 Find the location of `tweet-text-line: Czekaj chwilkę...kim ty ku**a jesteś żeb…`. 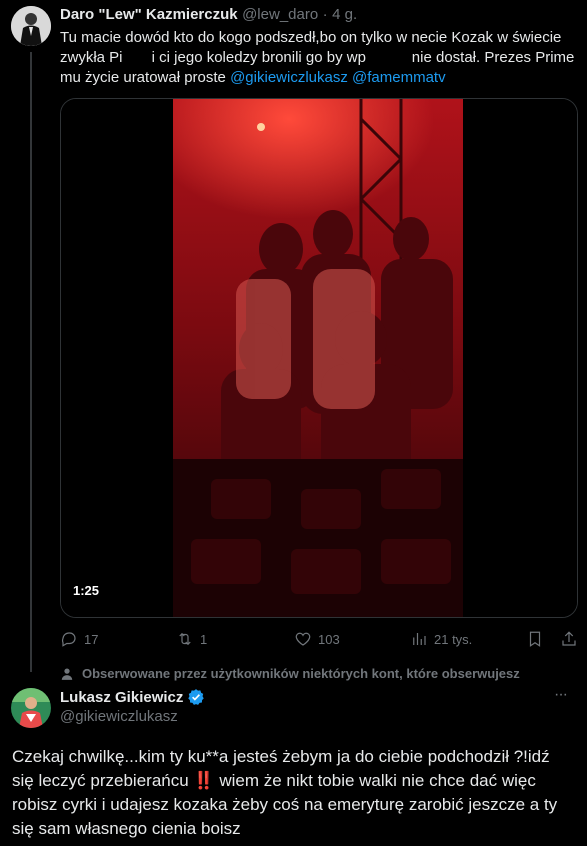

tweet-text-line: Czekaj chwilkę...kim ty ku**a jesteś żeb… is located at coordinates (281, 756).